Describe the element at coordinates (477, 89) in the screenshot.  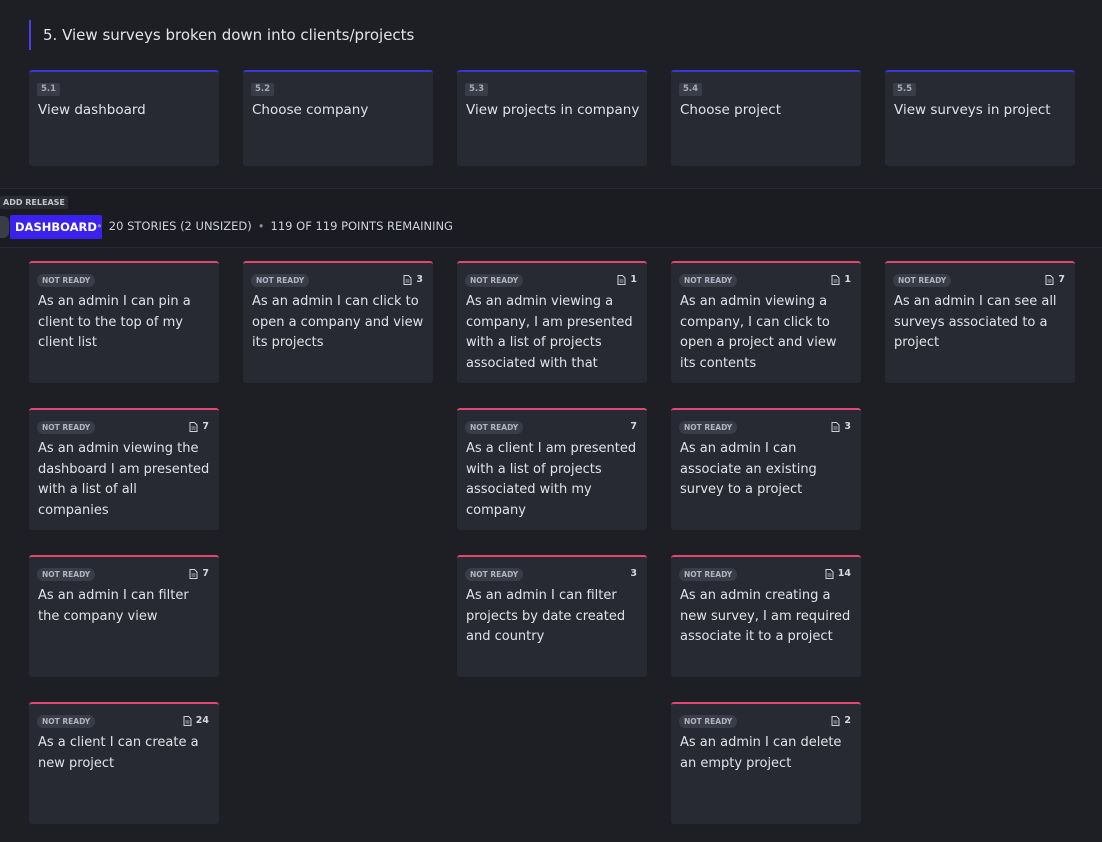
I see `activity-number: 5.3` at that location.